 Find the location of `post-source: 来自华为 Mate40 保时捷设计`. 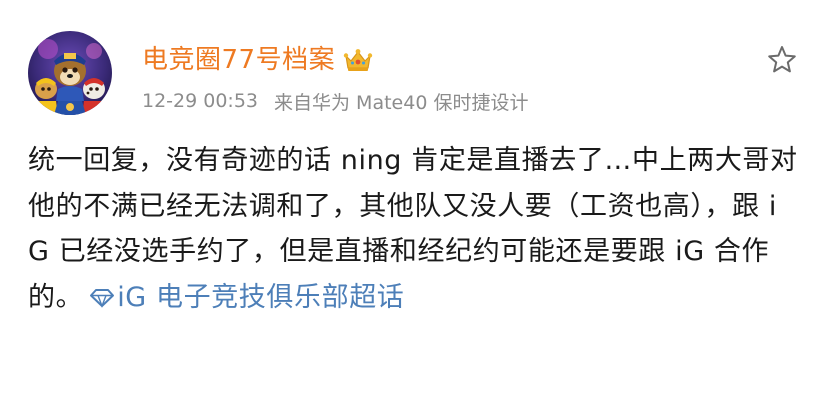

post-source: 来自华为 Mate40 保时捷设计 is located at coordinates (401, 102).